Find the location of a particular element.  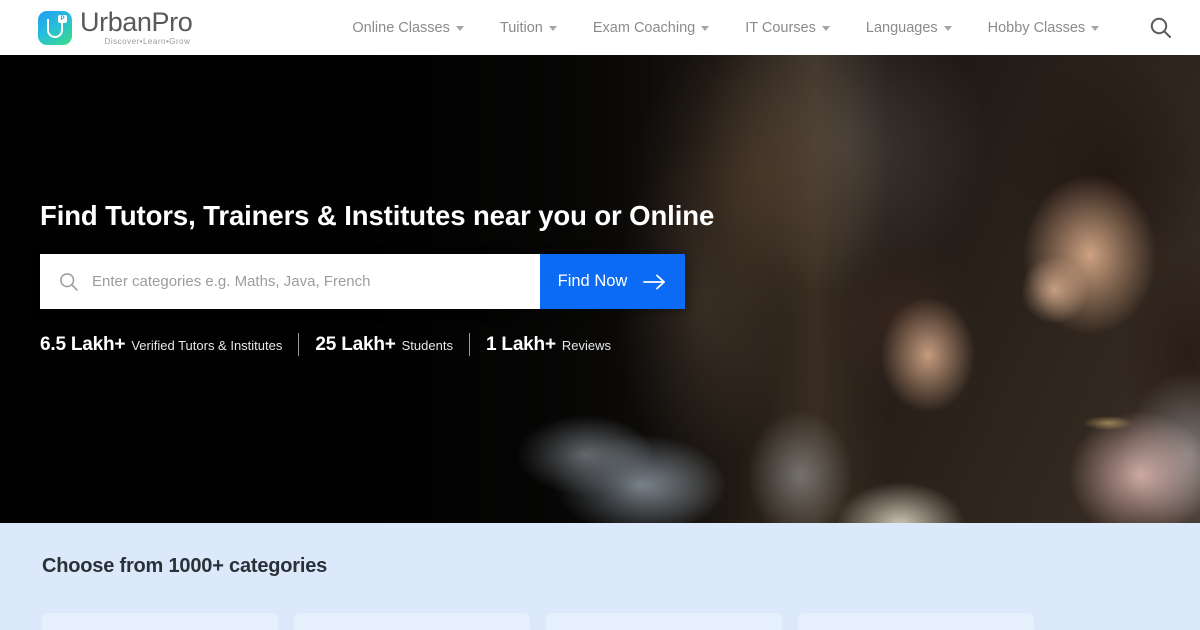

stat-label: Students is located at coordinates (427, 345).